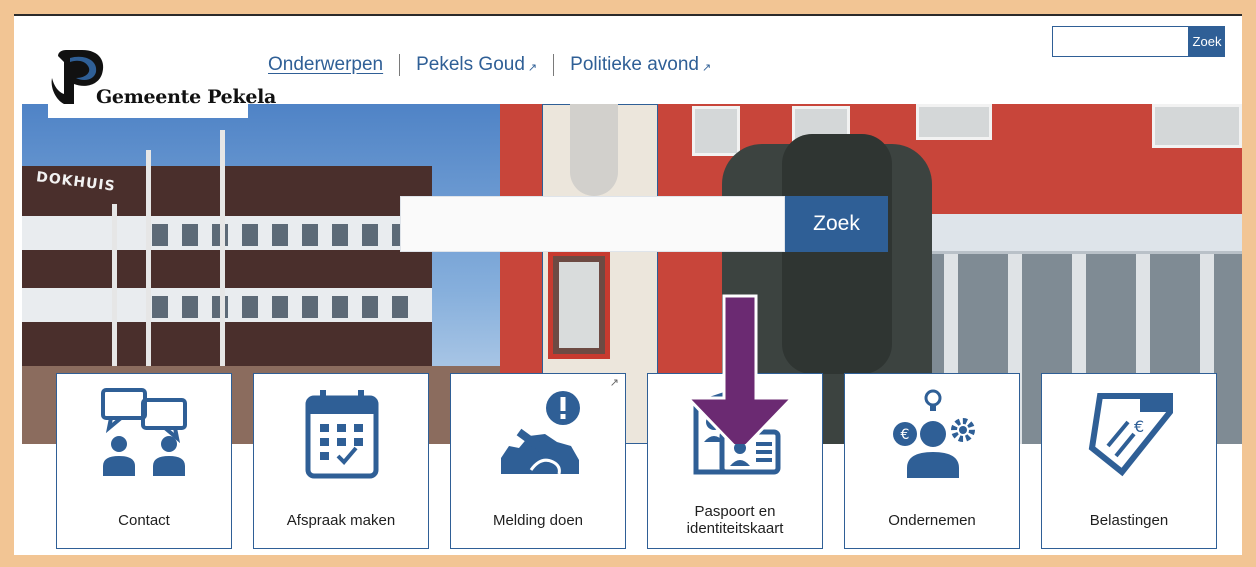 This screenshot has width=1256, height=567. What do you see at coordinates (735, 520) in the screenshot?
I see `tile-label: Paspoort en identiteitskaart` at bounding box center [735, 520].